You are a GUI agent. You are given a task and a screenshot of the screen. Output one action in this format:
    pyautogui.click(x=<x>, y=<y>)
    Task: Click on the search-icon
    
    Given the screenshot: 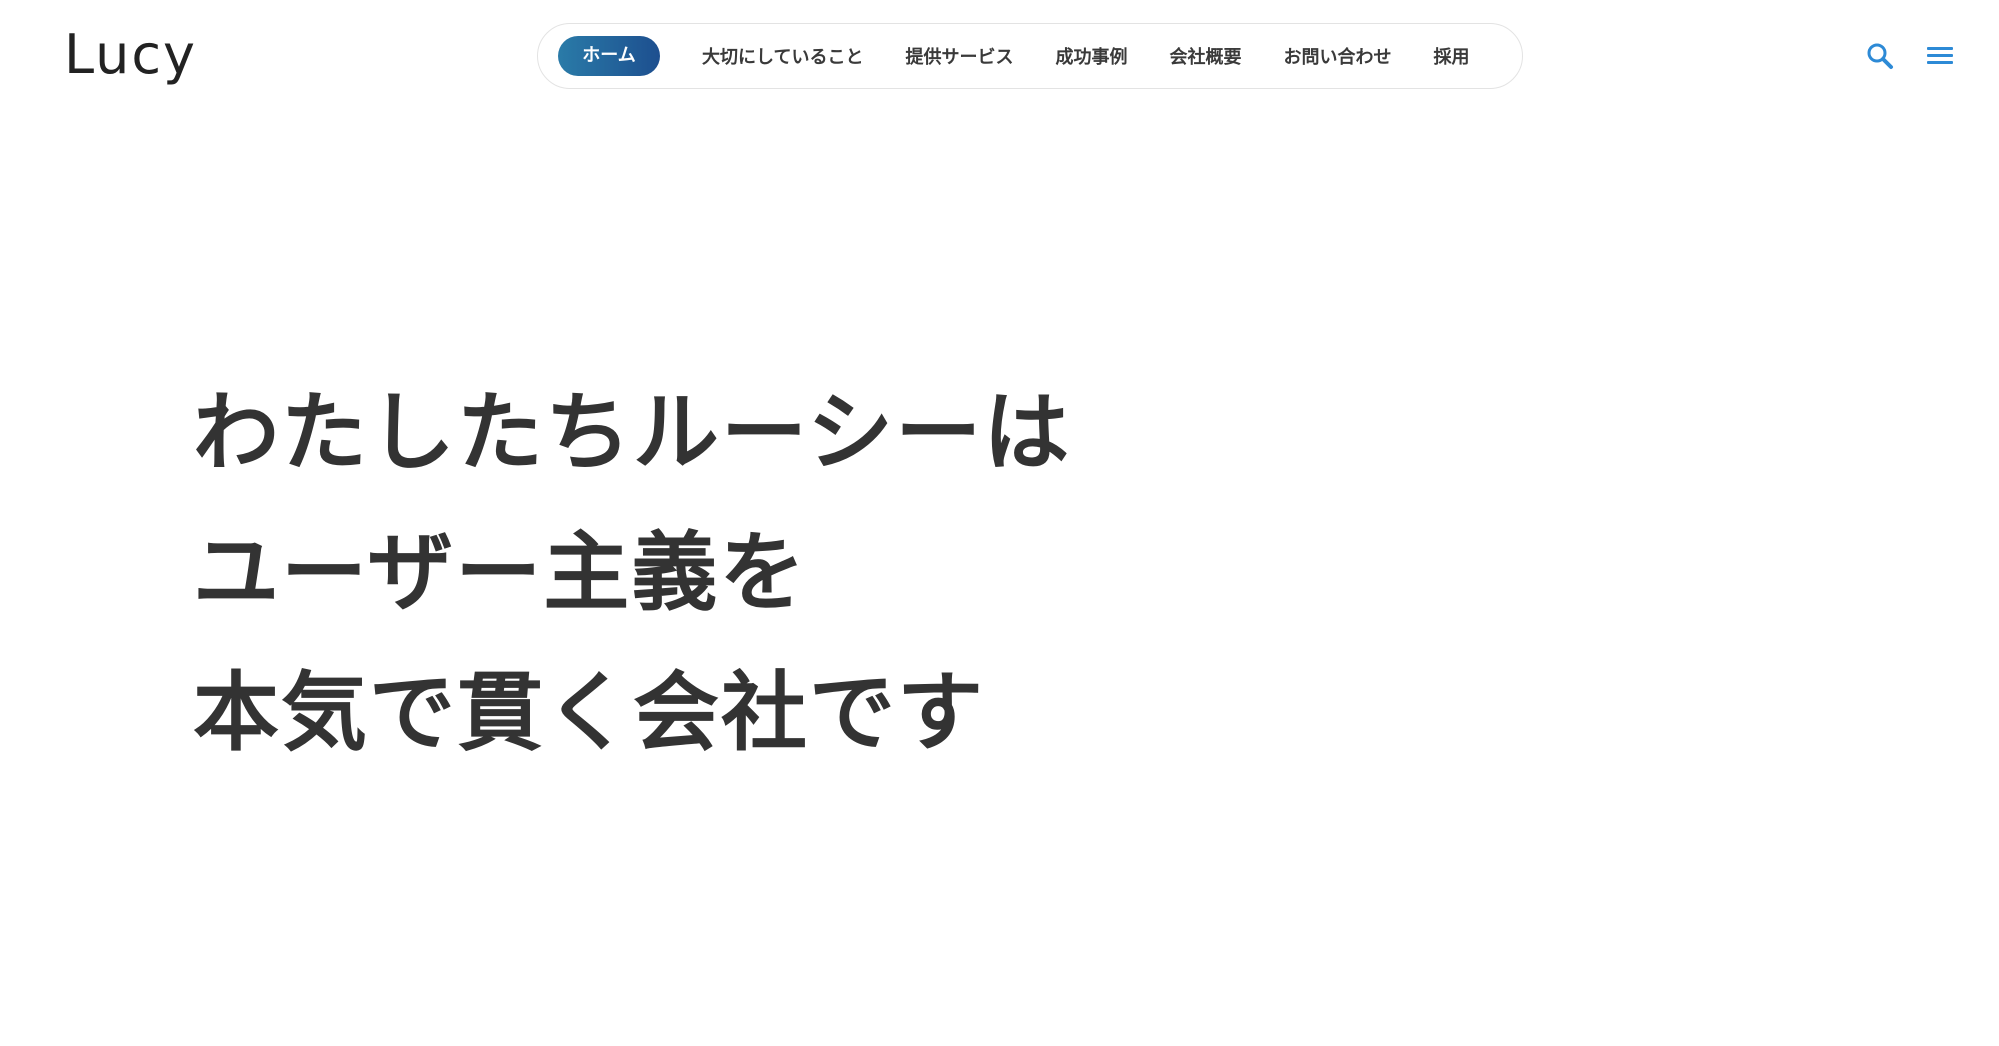 What is the action you would take?
    pyautogui.click(x=1880, y=56)
    